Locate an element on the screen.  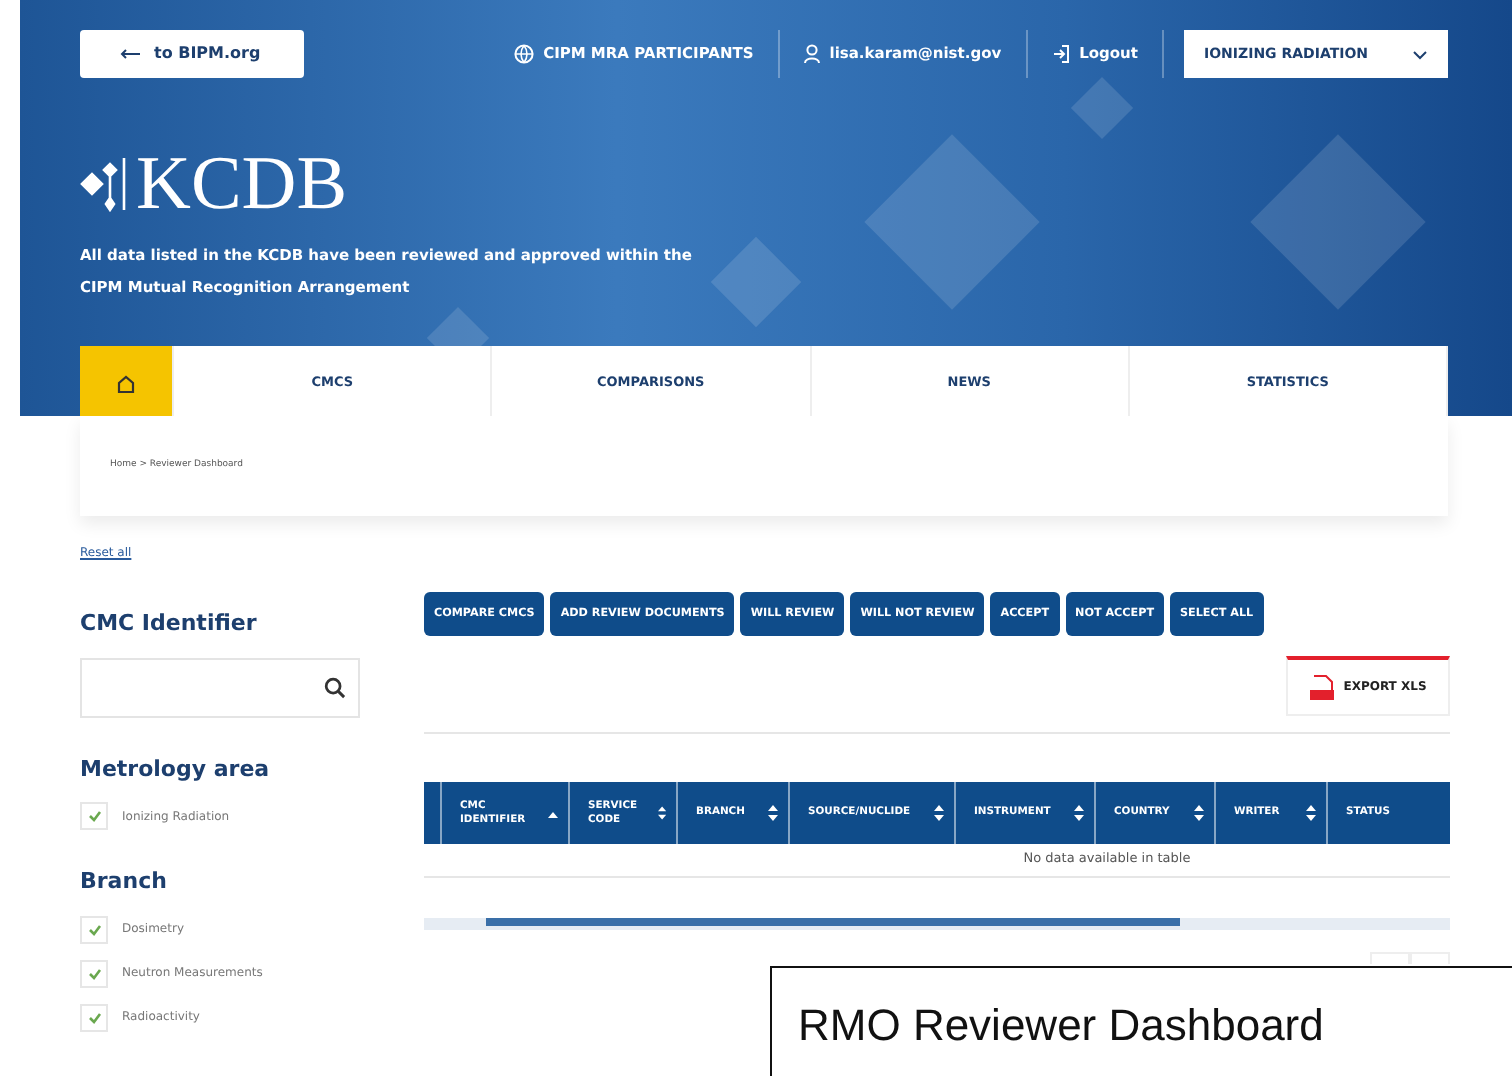
home-tab is located at coordinates (127, 381).